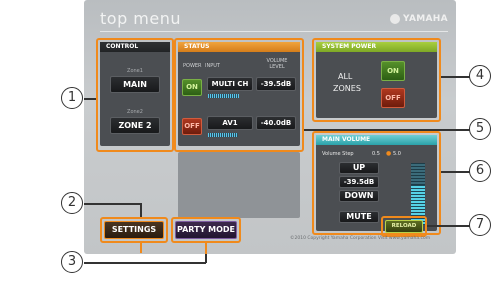 The height and width of the screenshot is (301, 497). I want to click on volume-column-label: VOLUME LEVEL, so click(277, 64).